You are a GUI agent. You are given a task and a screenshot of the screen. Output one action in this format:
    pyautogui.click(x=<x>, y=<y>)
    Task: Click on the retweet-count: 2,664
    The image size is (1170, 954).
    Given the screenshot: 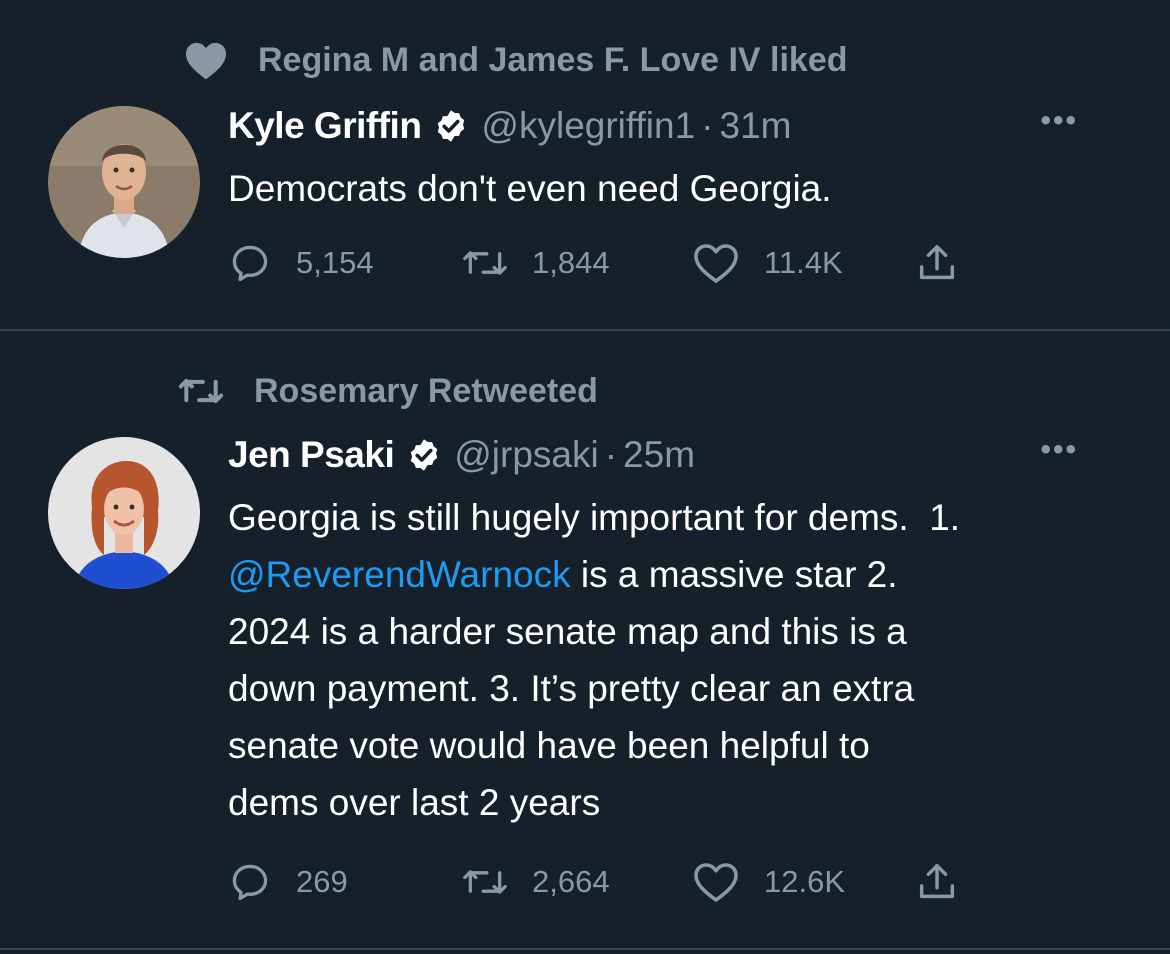 What is the action you would take?
    pyautogui.click(x=571, y=881)
    